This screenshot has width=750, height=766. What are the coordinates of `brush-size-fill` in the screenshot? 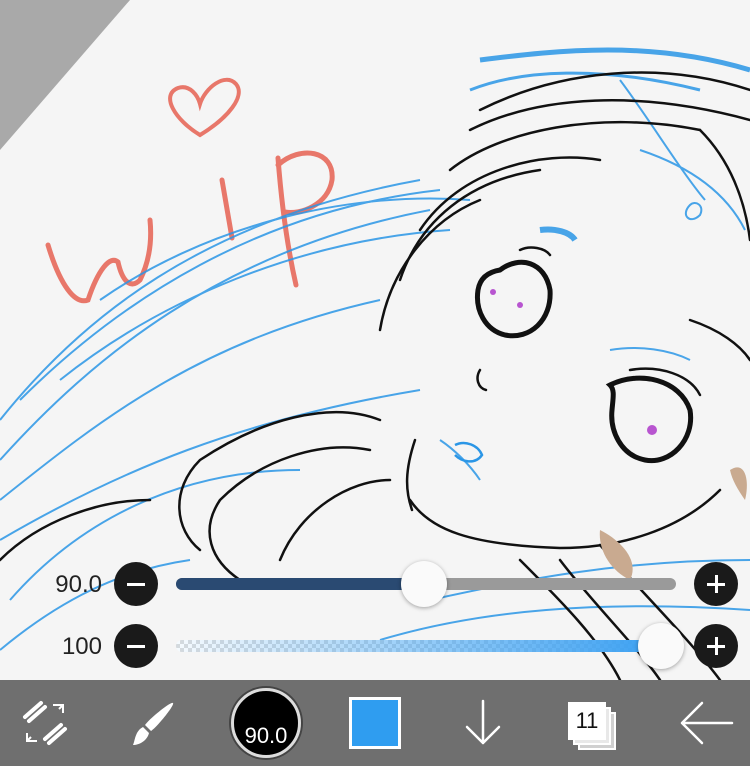 It's located at (300, 584).